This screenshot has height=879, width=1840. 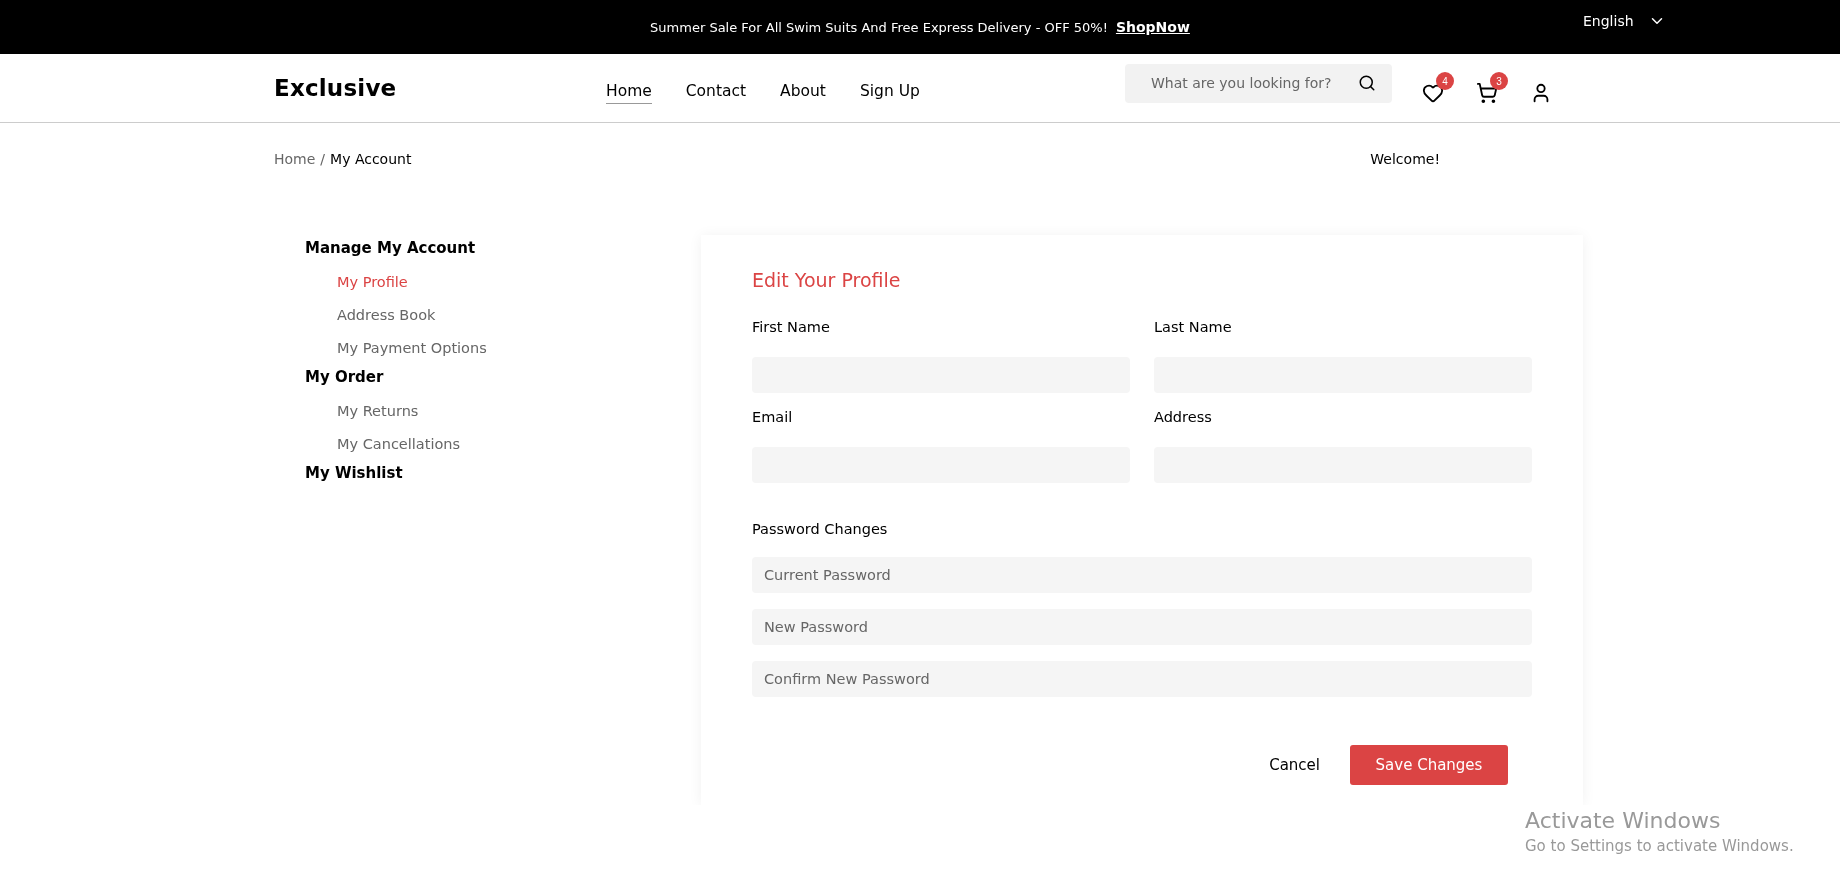 I want to click on password-field: Current Password, so click(x=1142, y=575).